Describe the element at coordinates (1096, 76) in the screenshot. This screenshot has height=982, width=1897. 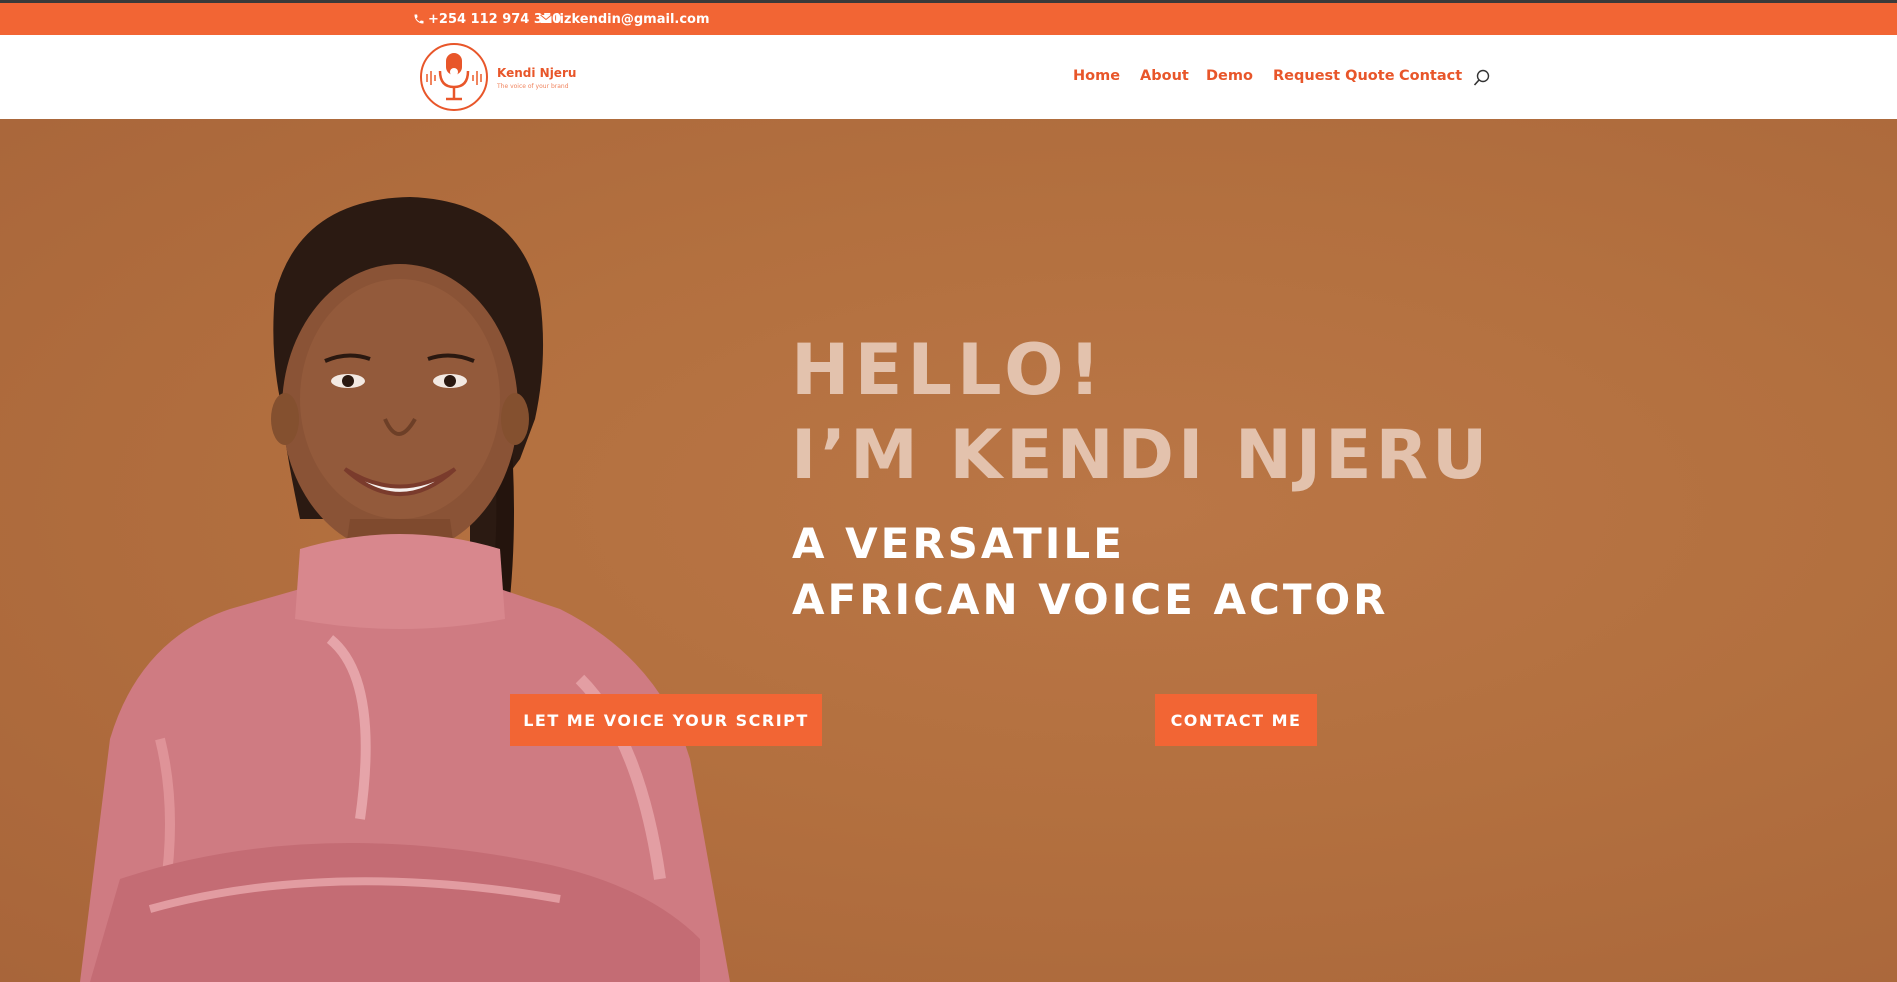
I see `nav-home: Home` at that location.